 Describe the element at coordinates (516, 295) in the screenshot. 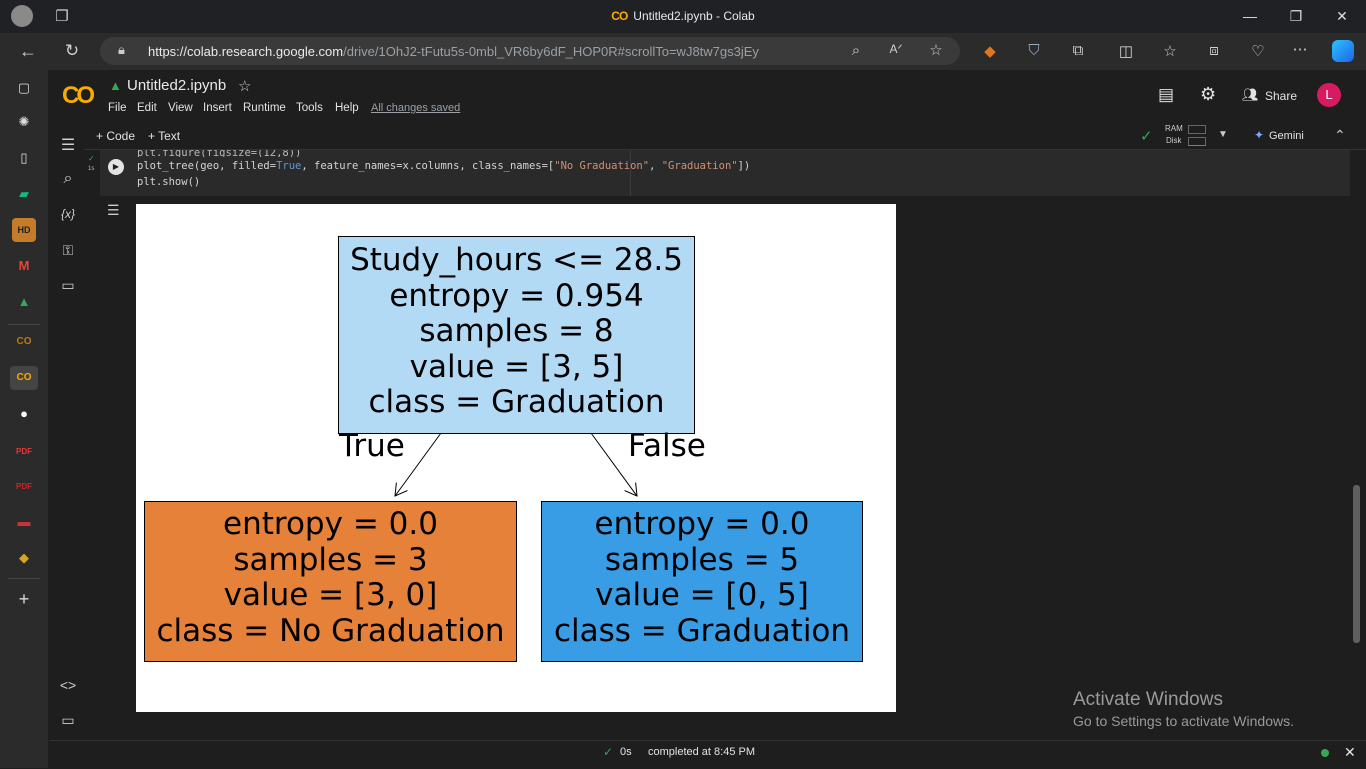

I see `root-line-1: entropy = 0.954` at that location.